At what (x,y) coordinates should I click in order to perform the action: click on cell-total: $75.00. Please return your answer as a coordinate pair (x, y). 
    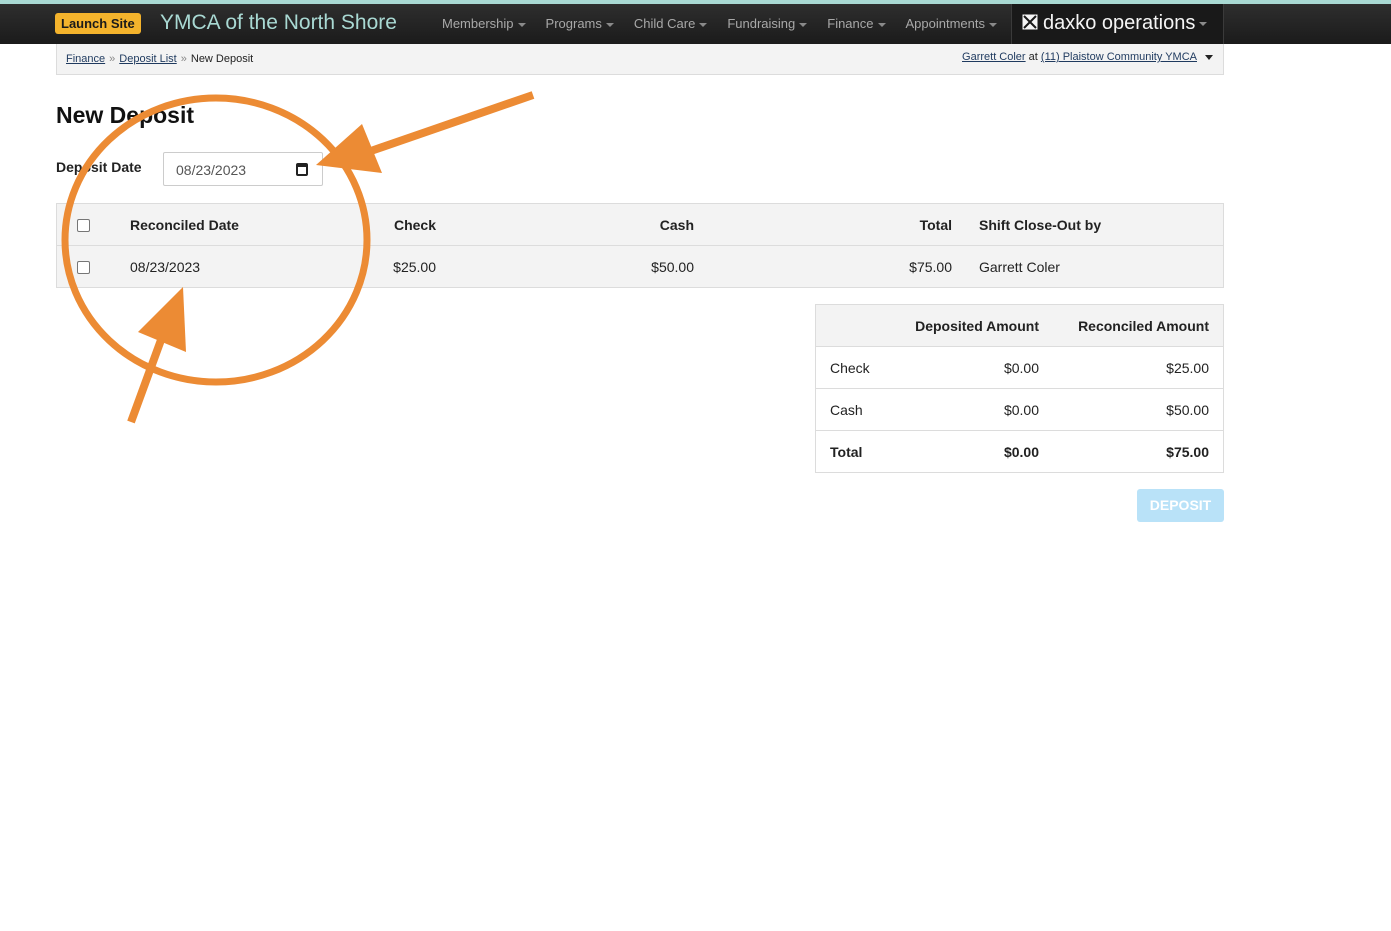
    Looking at the image, I should click on (930, 267).